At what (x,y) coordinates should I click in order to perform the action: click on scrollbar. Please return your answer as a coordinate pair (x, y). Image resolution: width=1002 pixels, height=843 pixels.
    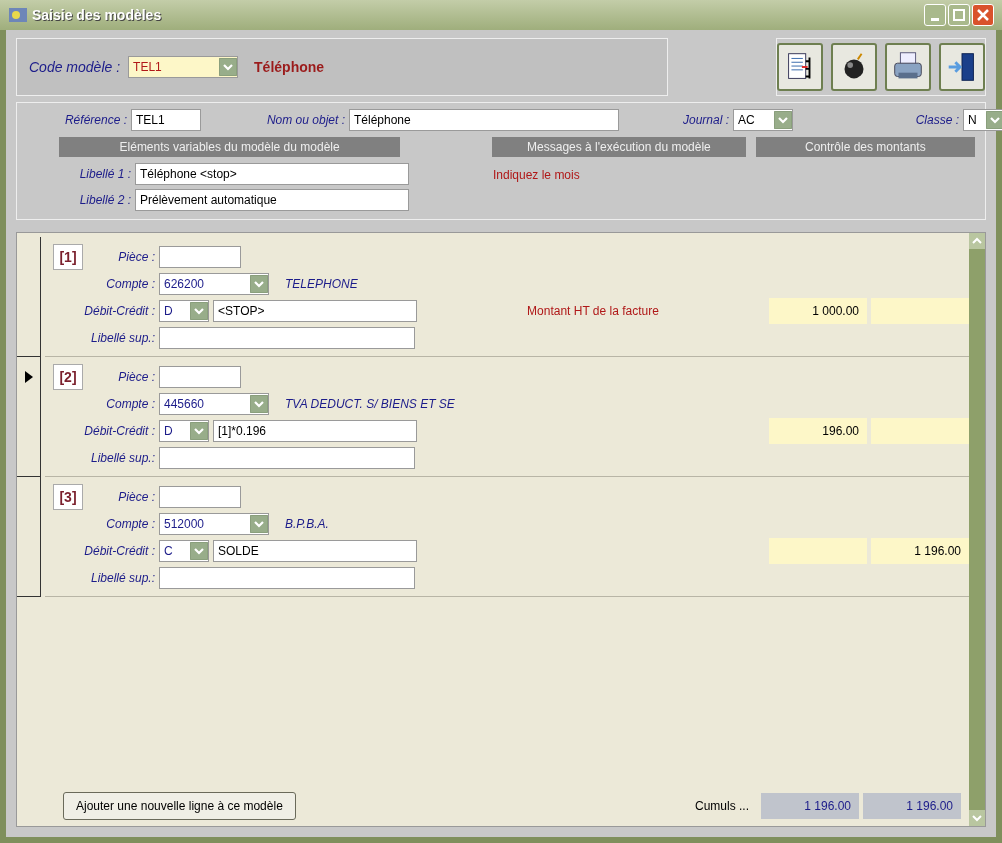
    Looking at the image, I should click on (977, 529).